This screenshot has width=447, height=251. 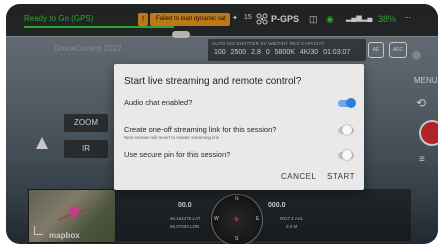 What do you see at coordinates (158, 102) in the screenshot?
I see `audio-chat-label: Audio chat enabled?` at bounding box center [158, 102].